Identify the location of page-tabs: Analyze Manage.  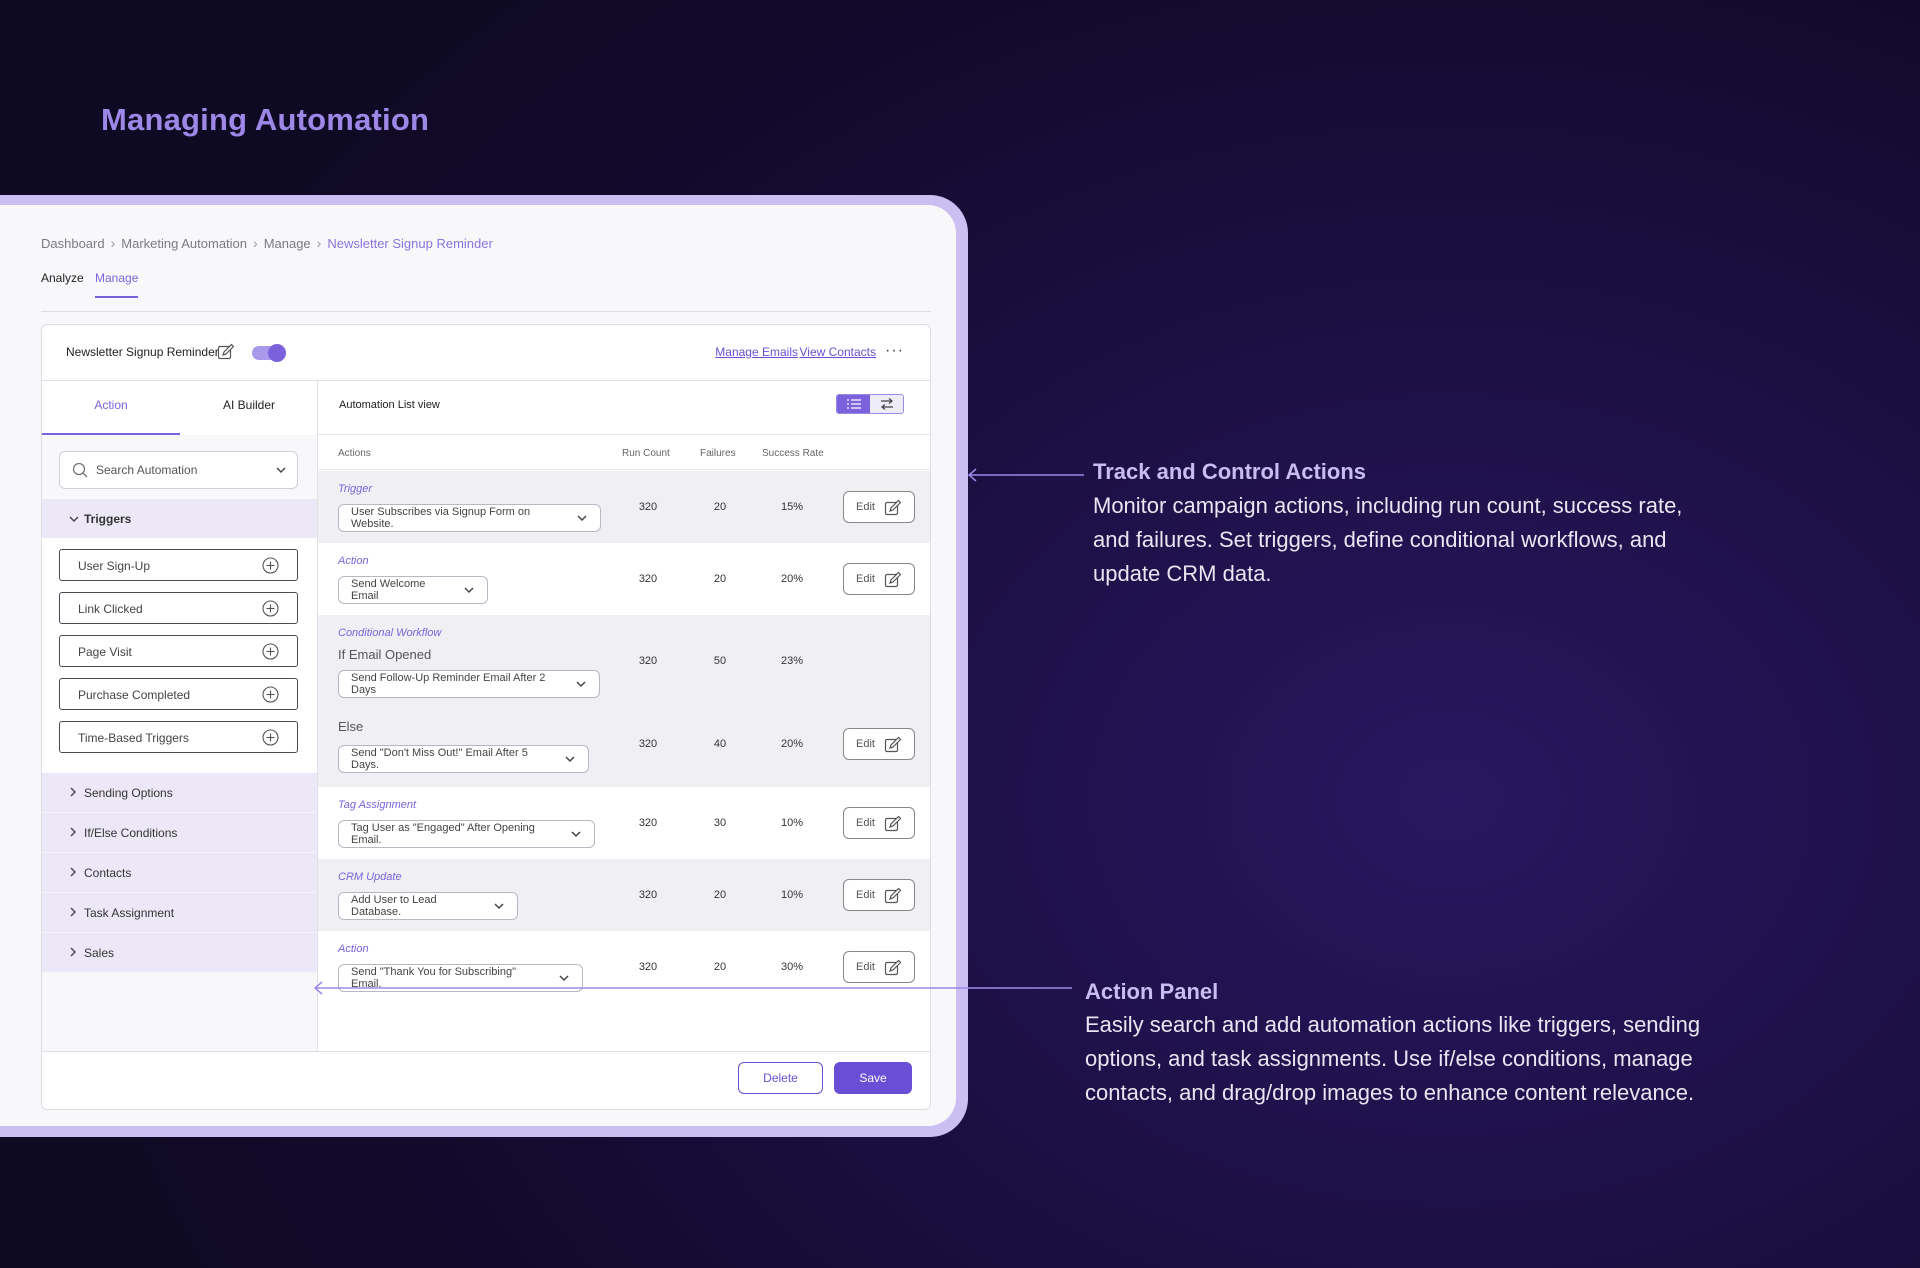
(486, 291).